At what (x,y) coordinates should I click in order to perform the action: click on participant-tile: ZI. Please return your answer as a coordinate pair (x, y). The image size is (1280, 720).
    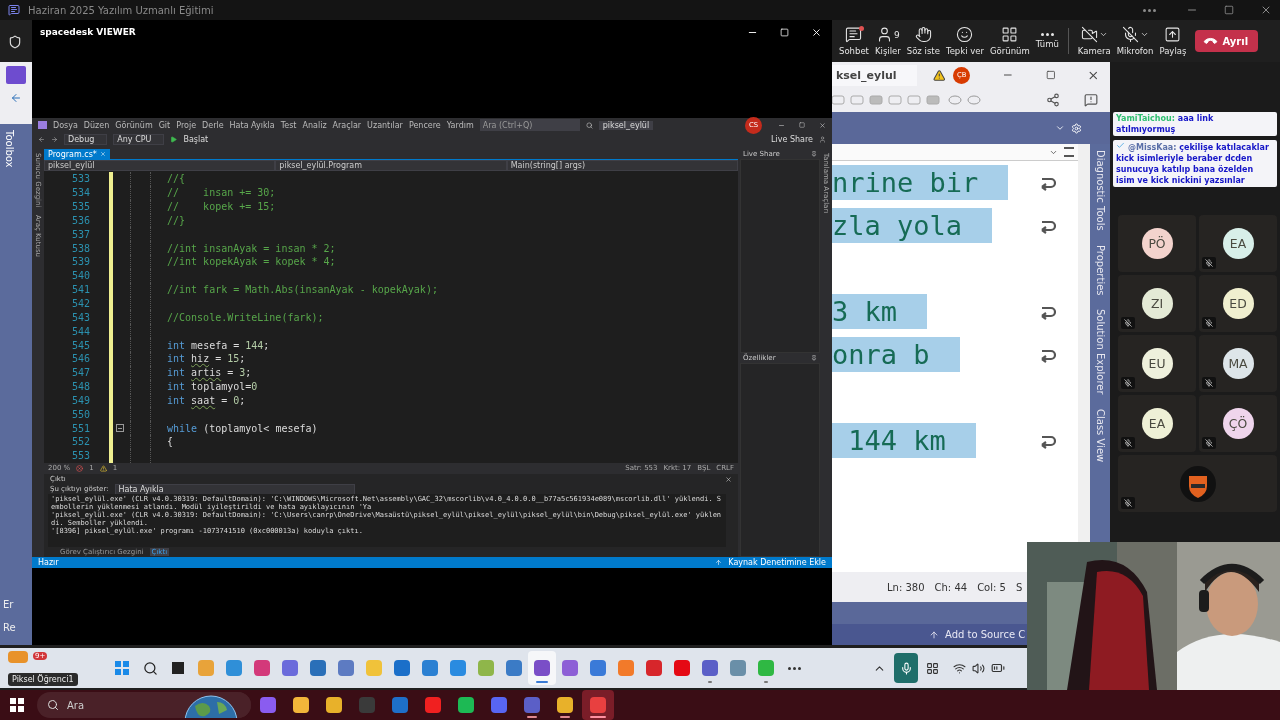
    Looking at the image, I should click on (1157, 303).